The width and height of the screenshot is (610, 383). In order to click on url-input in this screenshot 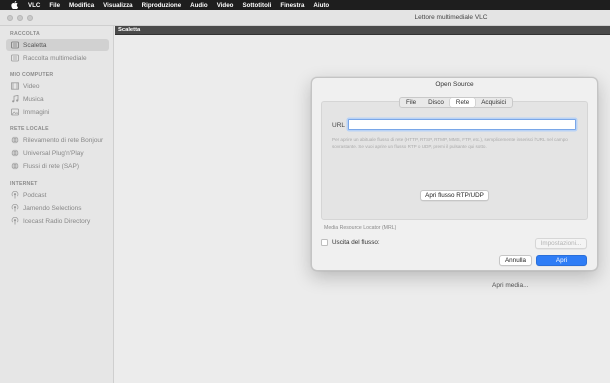, I will do `click(462, 124)`.